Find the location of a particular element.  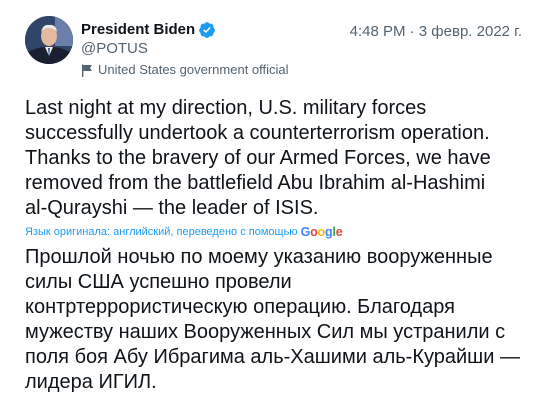

avatar-image is located at coordinates (49, 40).